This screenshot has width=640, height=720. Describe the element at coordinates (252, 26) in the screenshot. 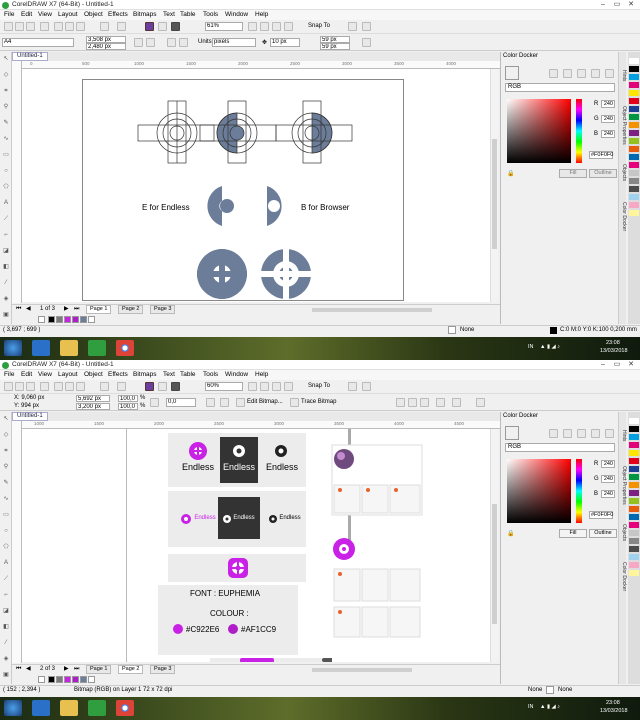

I see `full-screen-icon` at that location.